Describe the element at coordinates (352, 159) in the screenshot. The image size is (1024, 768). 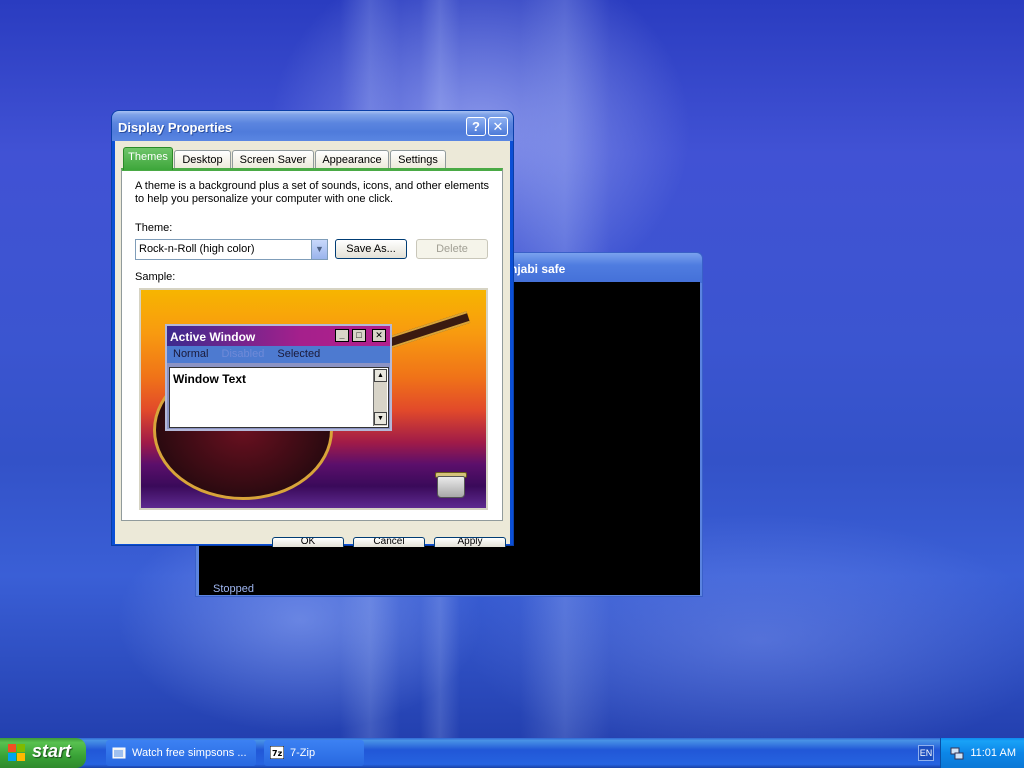
I see `tab-appearance: Appearance` at that location.